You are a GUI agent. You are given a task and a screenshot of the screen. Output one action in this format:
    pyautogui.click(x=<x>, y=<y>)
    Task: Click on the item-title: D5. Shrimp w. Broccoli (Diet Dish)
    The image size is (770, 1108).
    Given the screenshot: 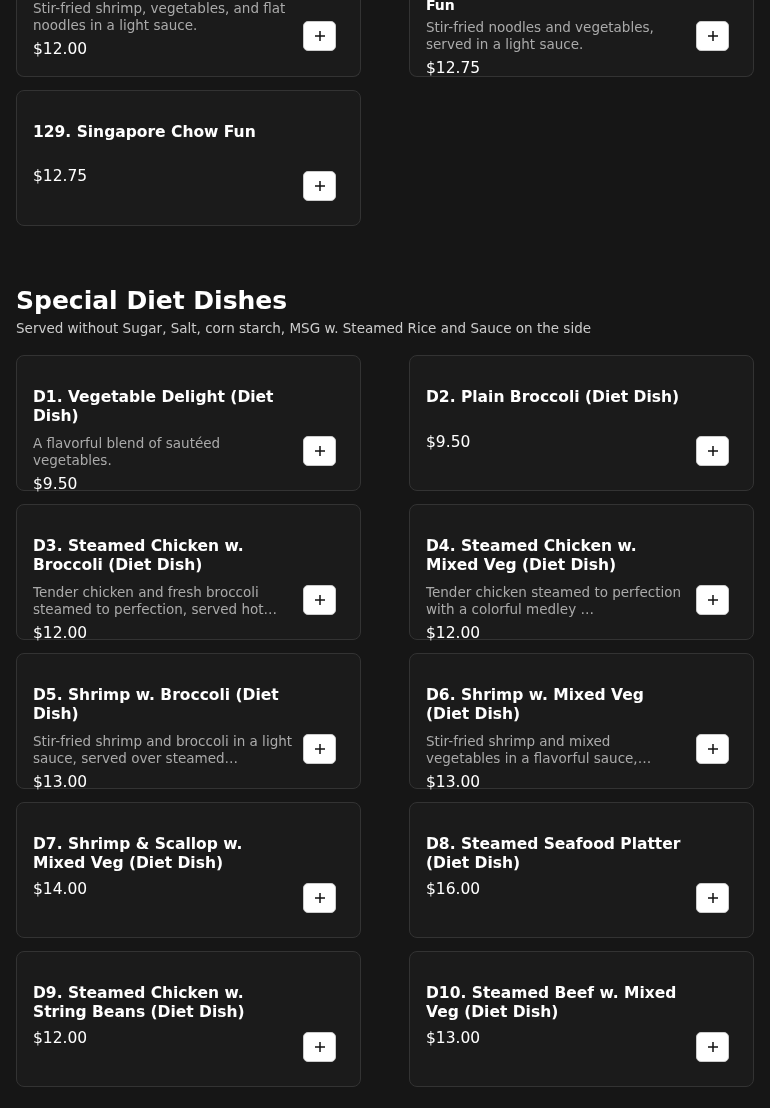 What is the action you would take?
    pyautogui.click(x=156, y=705)
    